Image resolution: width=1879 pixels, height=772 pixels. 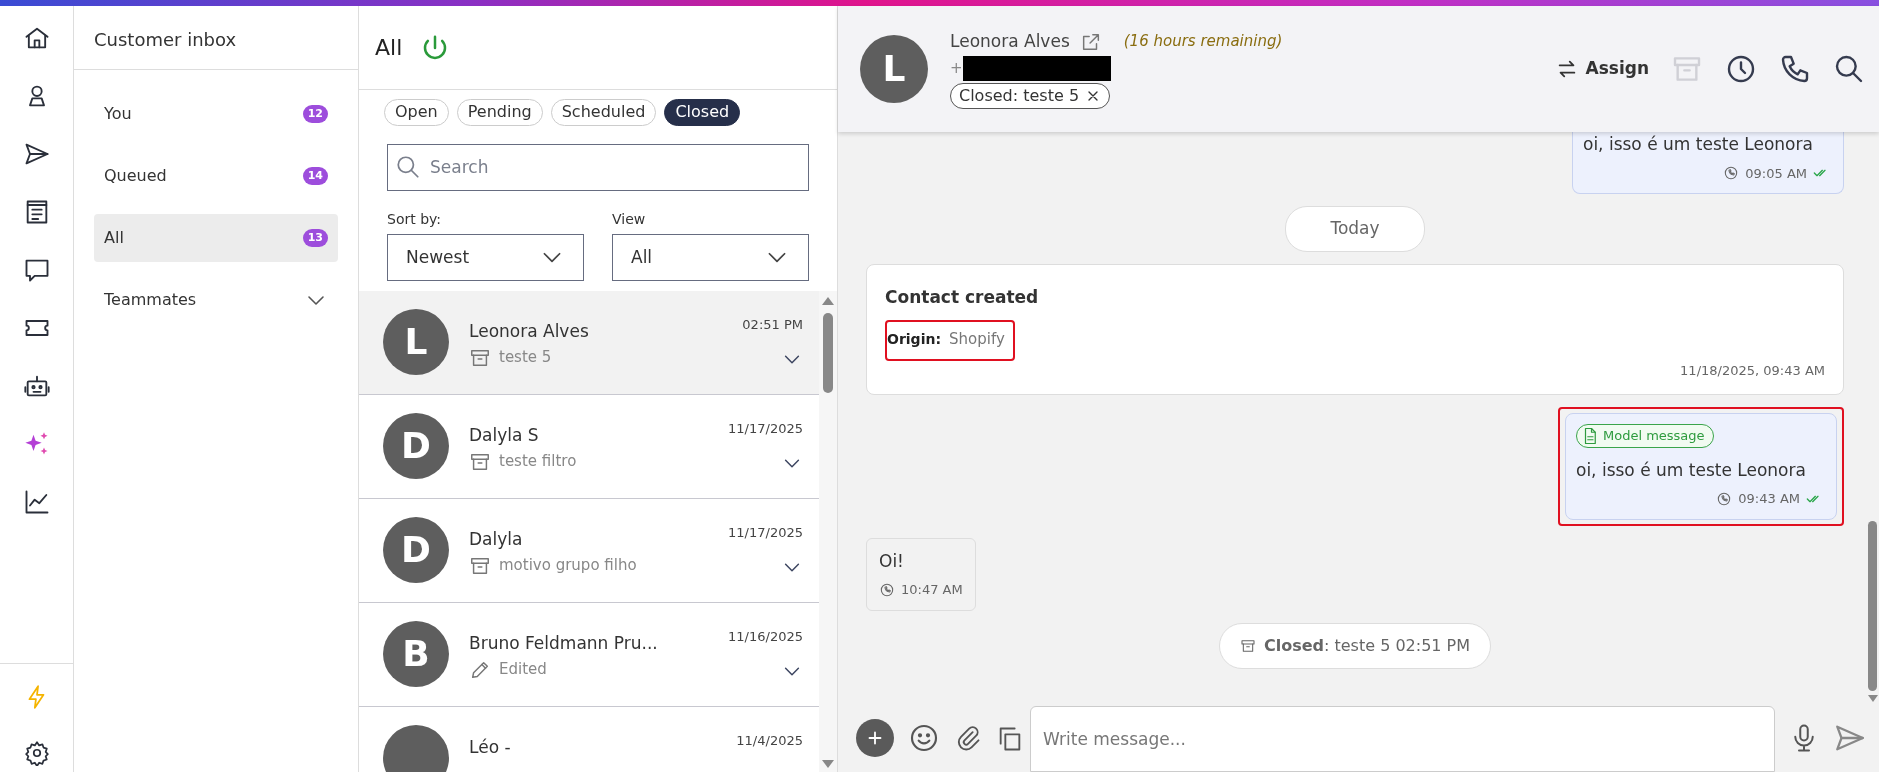 I want to click on message-preview: Edited, so click(x=523, y=670).